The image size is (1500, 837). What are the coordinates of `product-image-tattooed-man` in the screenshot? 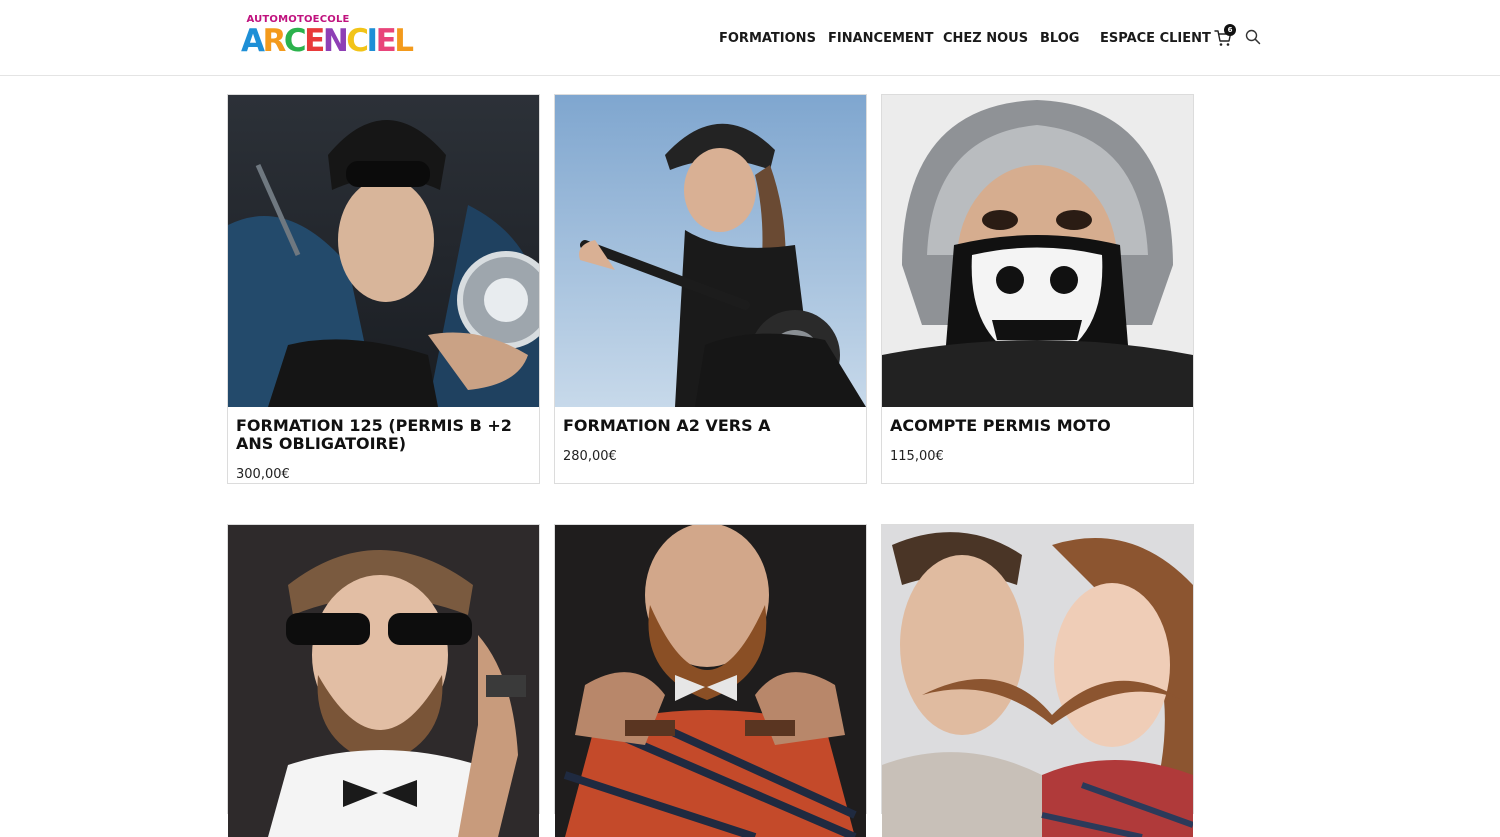 It's located at (710, 681).